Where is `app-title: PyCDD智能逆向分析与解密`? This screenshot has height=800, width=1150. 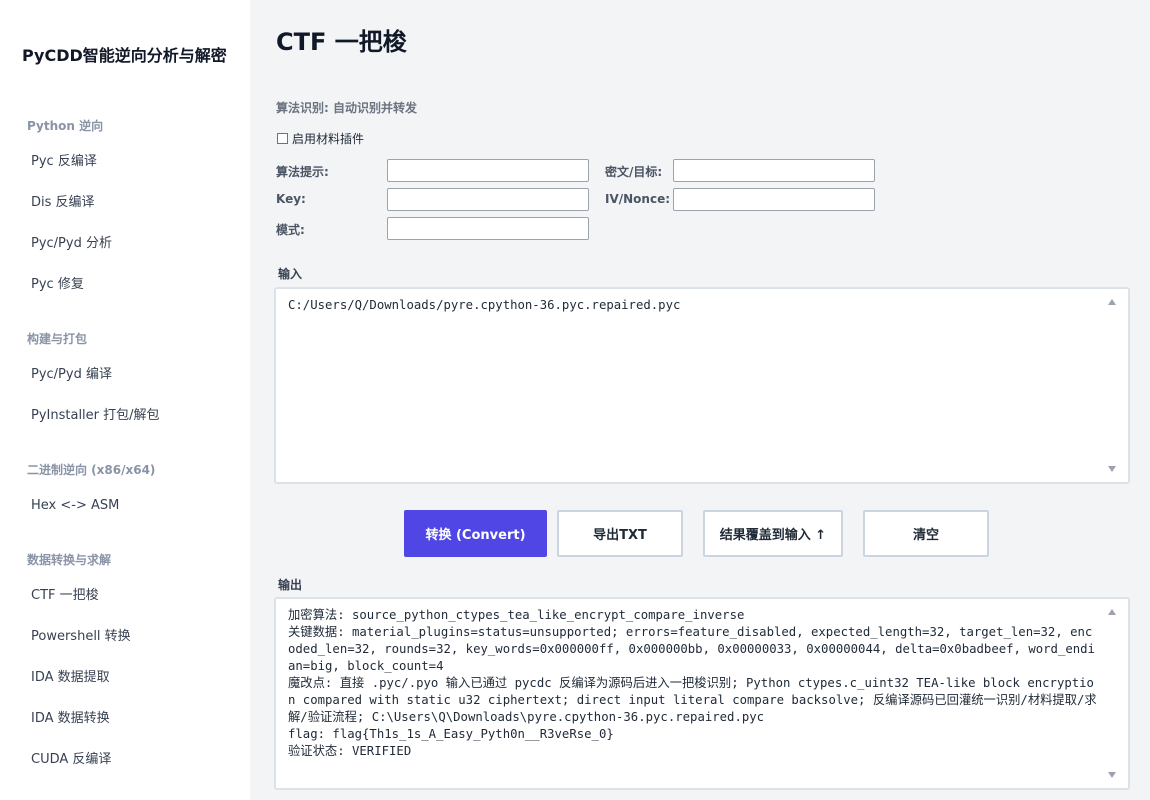 app-title: PyCDD智能逆向分析与解密 is located at coordinates (124, 55).